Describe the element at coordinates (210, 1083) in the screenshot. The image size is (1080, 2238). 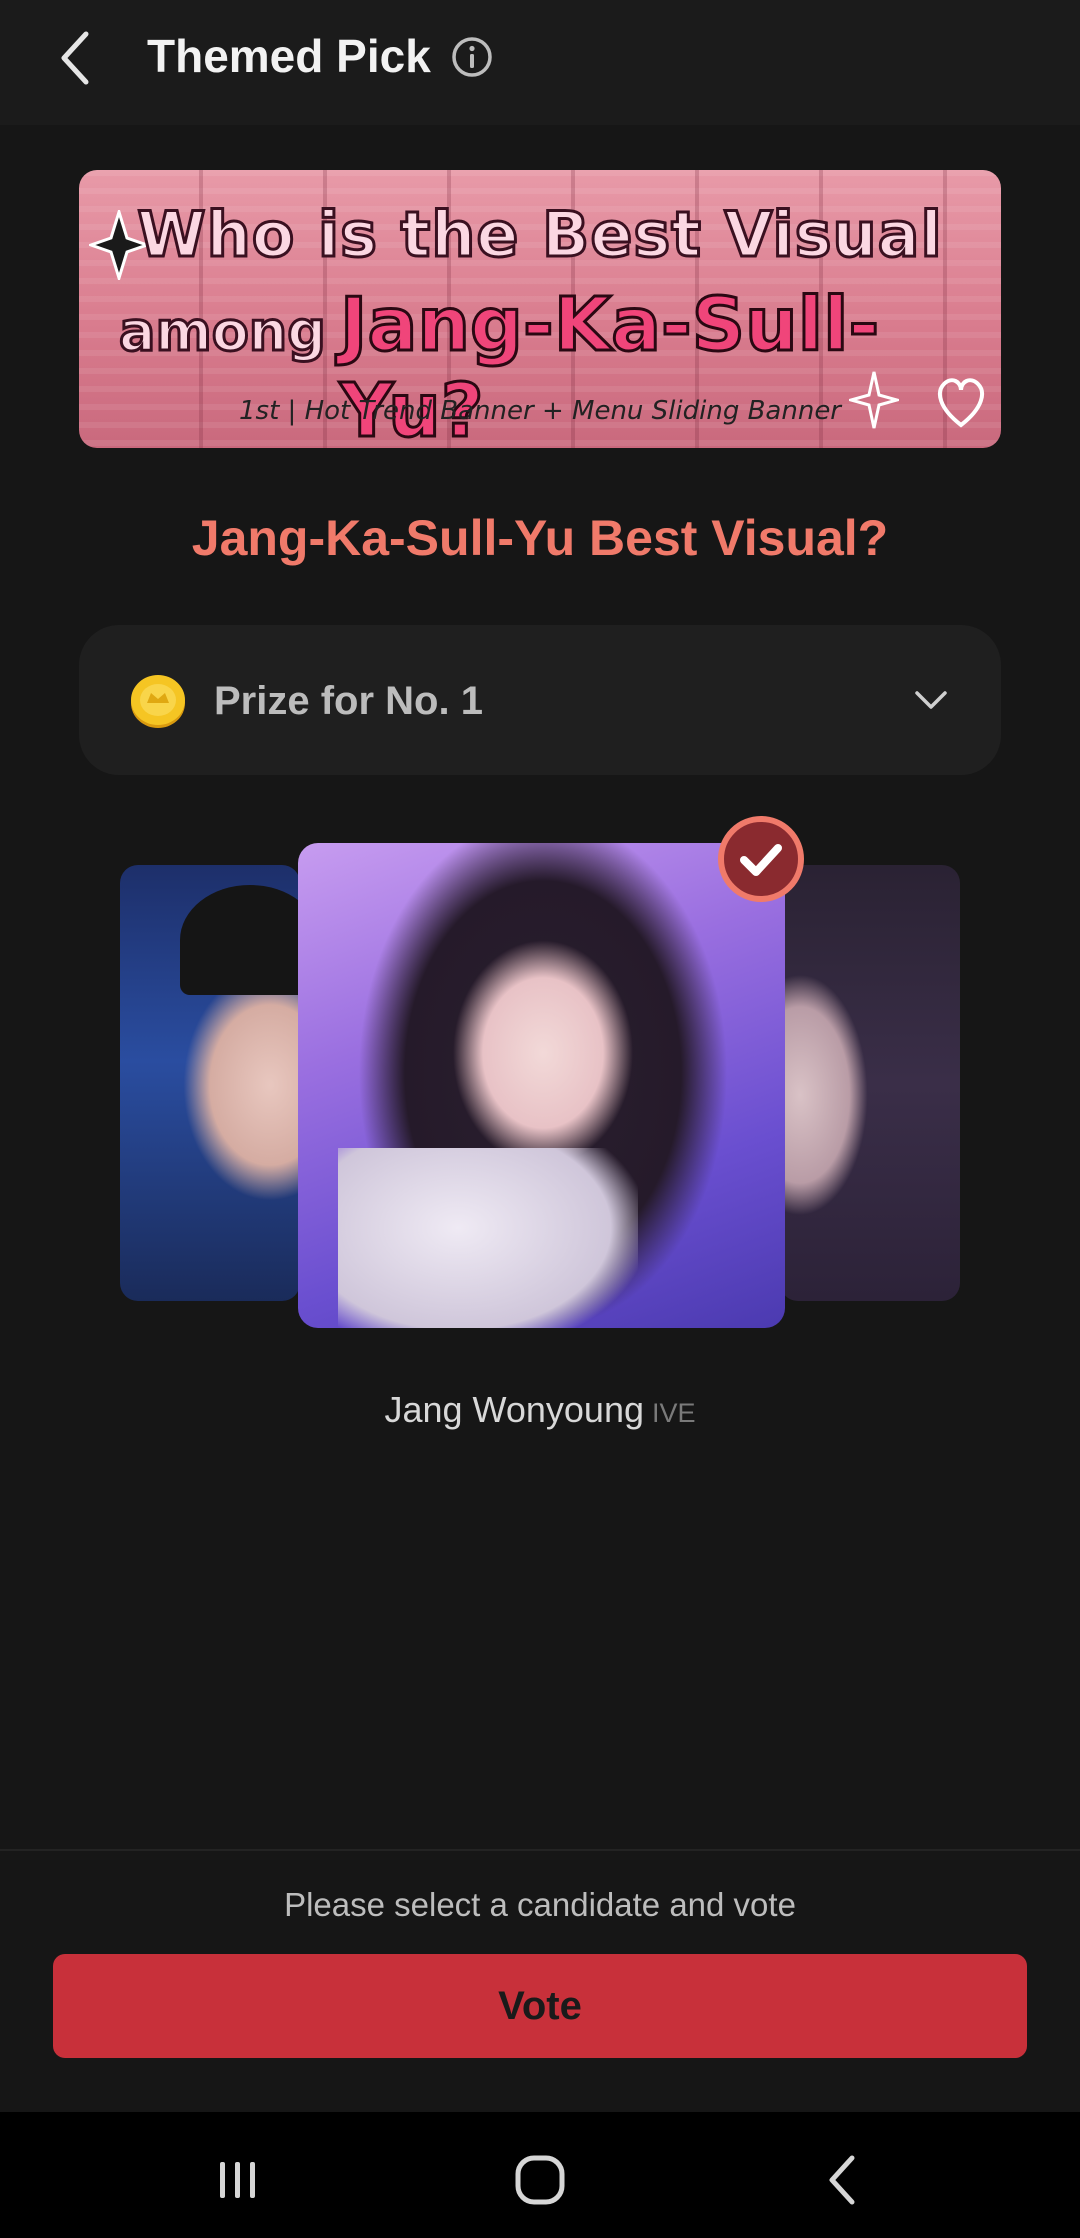
I see `candidate-card-previous` at that location.